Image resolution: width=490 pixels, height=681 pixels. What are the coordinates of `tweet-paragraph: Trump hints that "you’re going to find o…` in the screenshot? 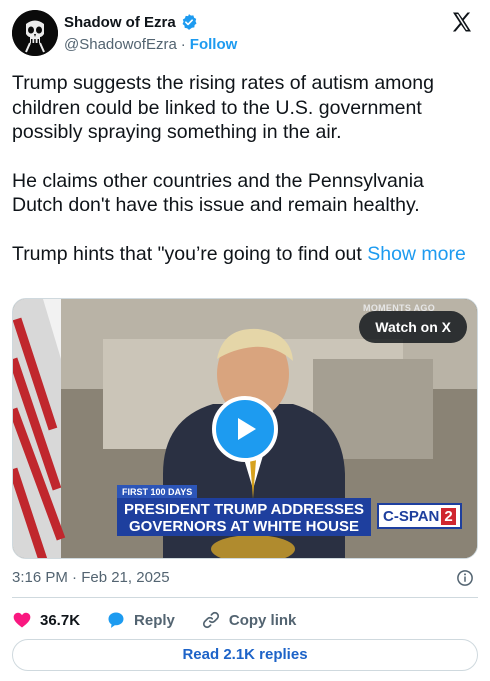 It's located at (245, 254).